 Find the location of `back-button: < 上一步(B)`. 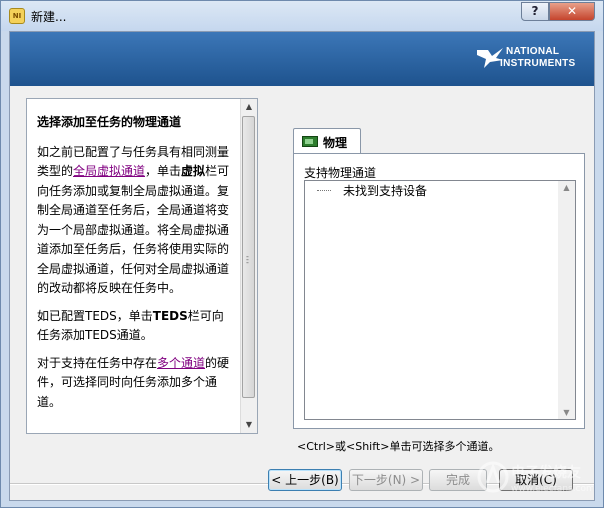

back-button: < 上一步(B) is located at coordinates (305, 480).